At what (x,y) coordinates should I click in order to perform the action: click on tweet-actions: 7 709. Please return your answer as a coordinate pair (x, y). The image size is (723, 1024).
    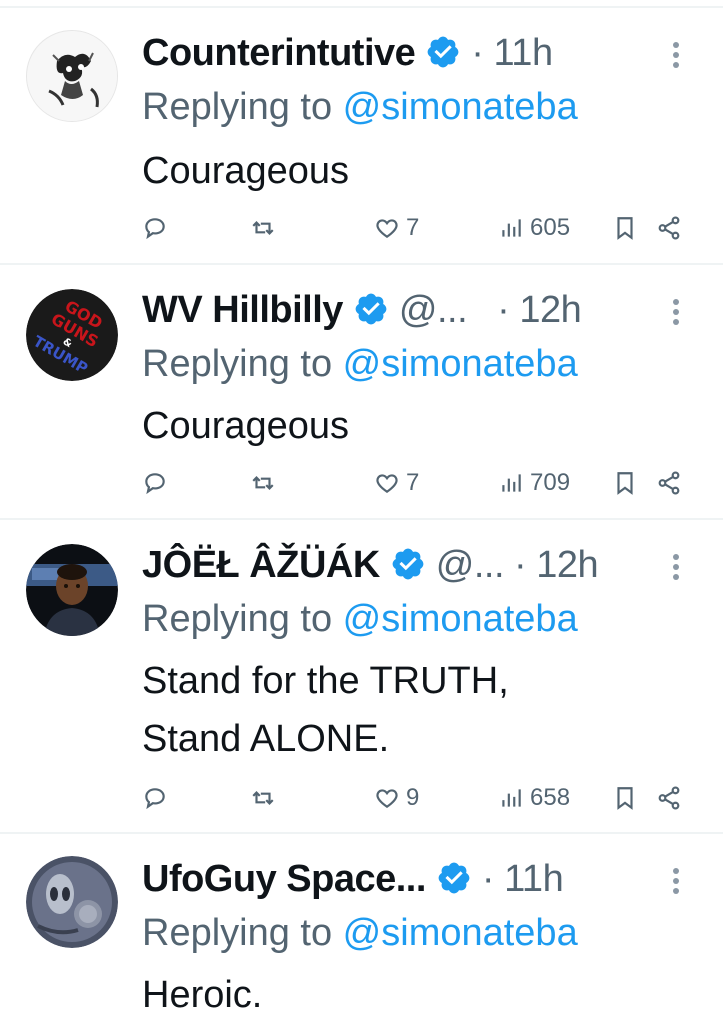
    Looking at the image, I should click on (422, 483).